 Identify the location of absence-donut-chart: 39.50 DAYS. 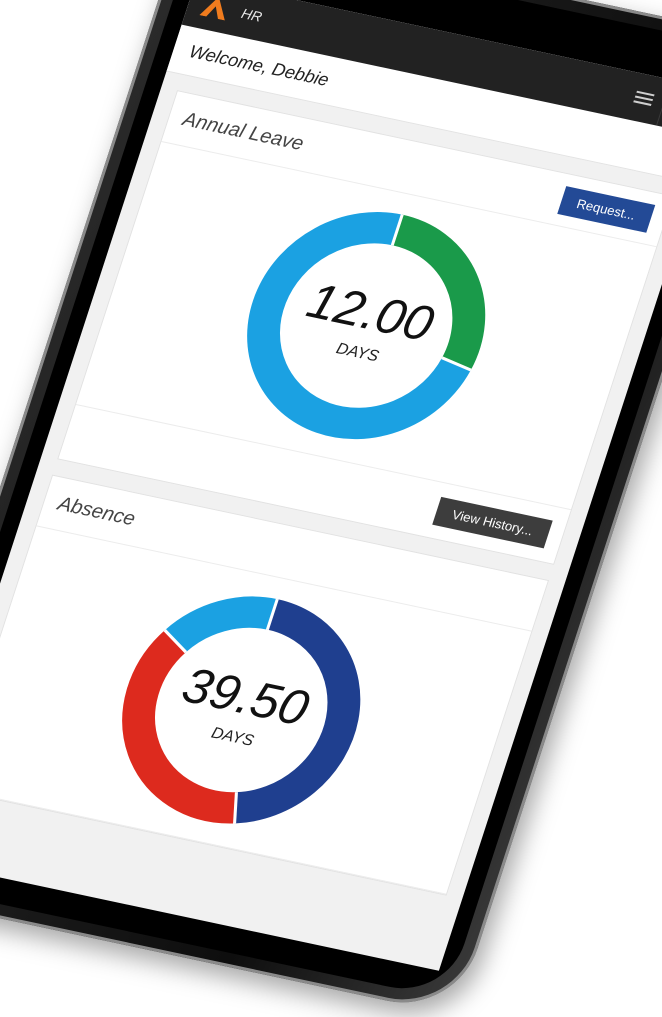
(241, 710).